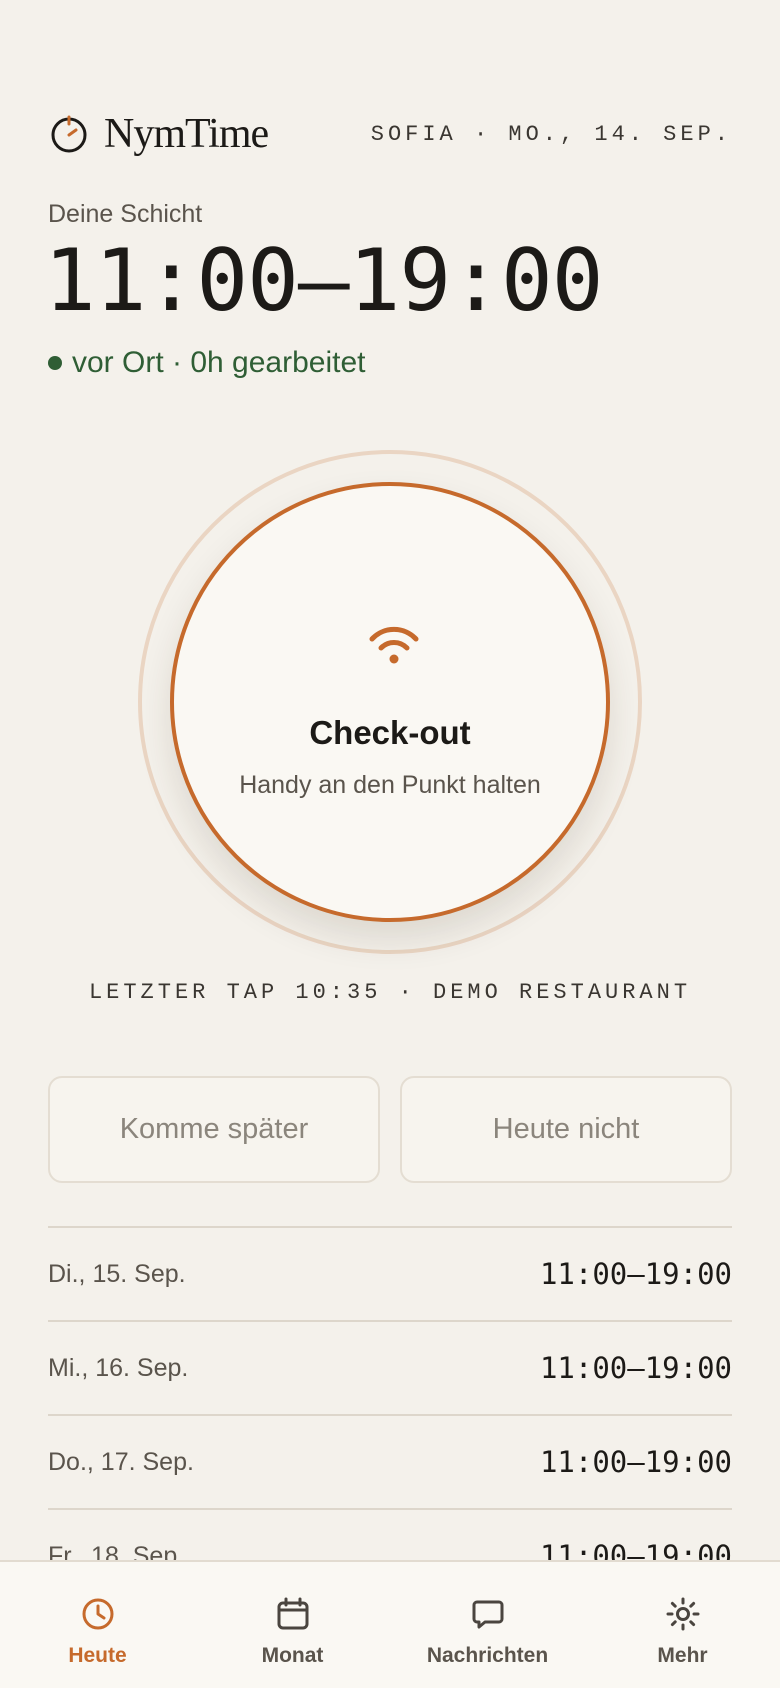 This screenshot has height=1688, width=780. What do you see at coordinates (487, 1614) in the screenshot?
I see `chat-icon` at bounding box center [487, 1614].